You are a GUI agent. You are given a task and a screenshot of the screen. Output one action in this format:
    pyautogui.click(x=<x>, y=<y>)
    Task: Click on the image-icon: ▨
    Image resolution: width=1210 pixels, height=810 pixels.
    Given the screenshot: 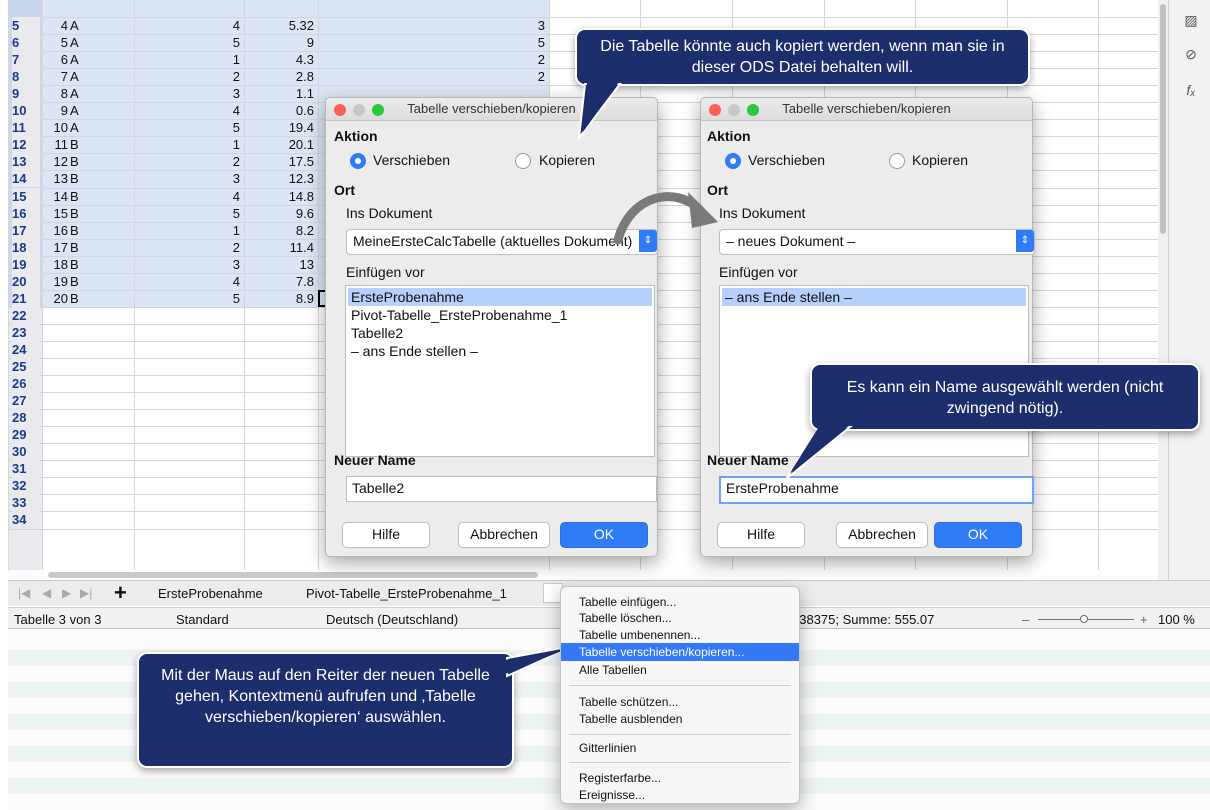 What is the action you would take?
    pyautogui.click(x=1191, y=20)
    